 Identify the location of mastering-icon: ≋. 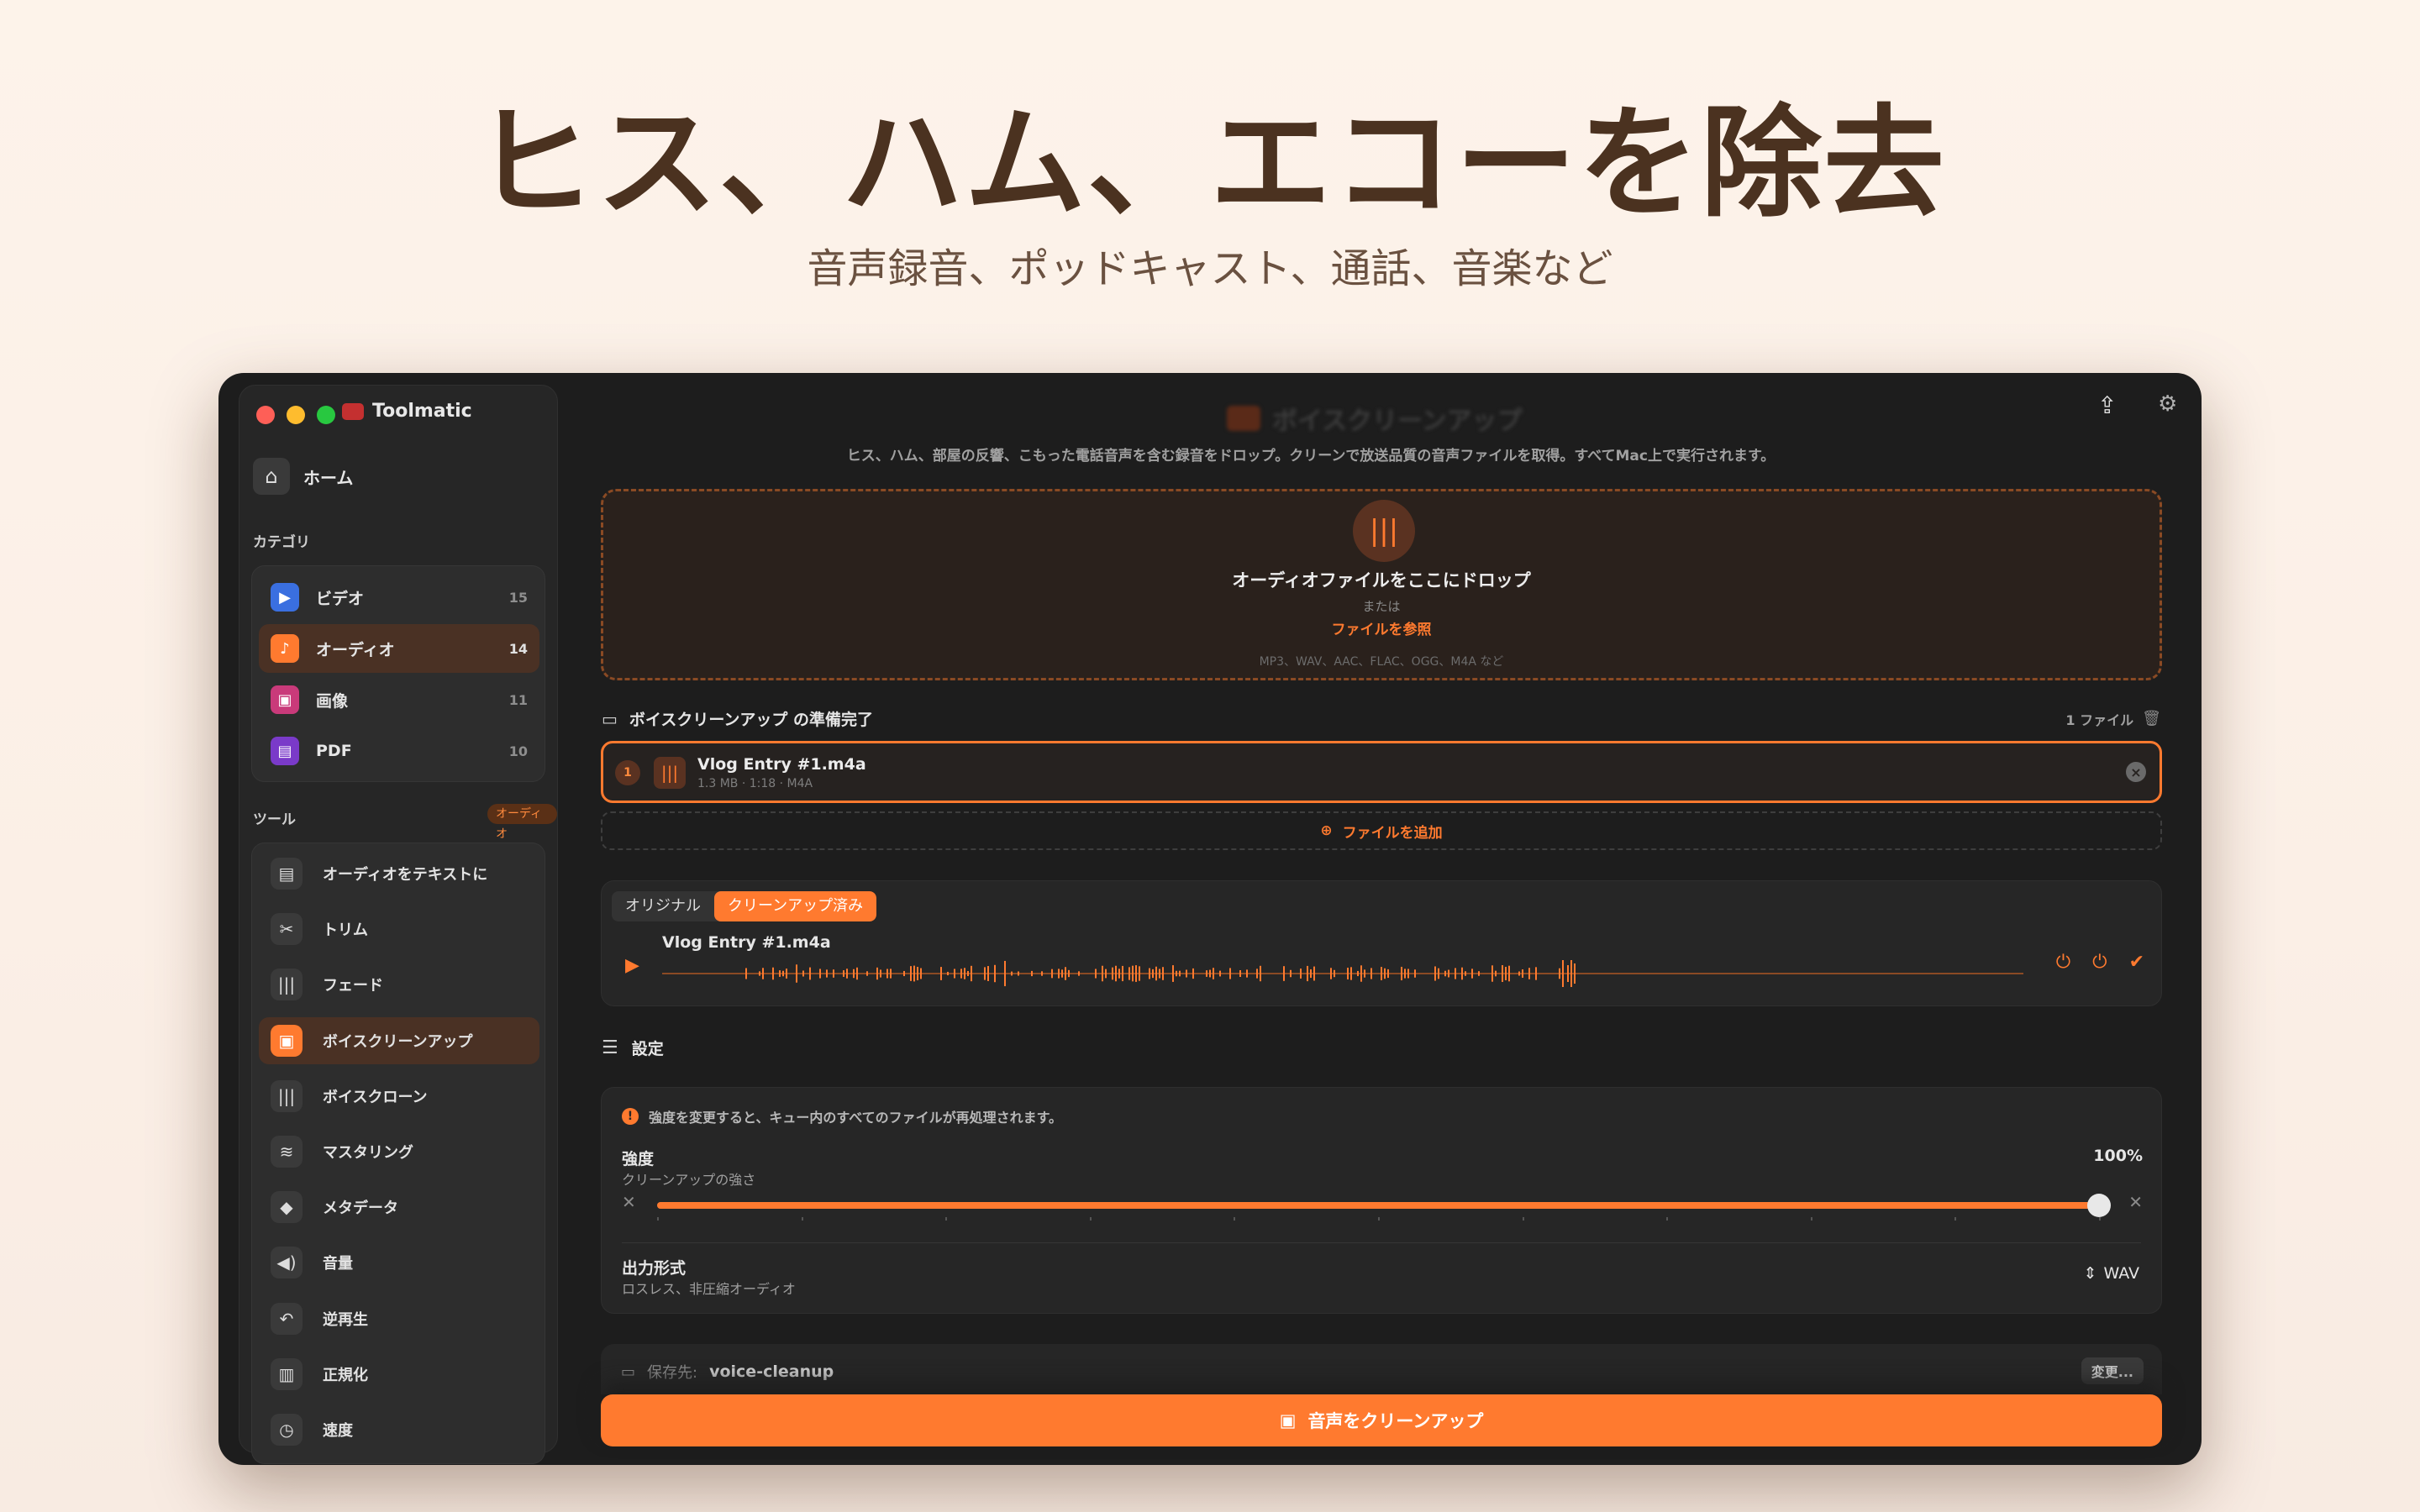
(286, 1152).